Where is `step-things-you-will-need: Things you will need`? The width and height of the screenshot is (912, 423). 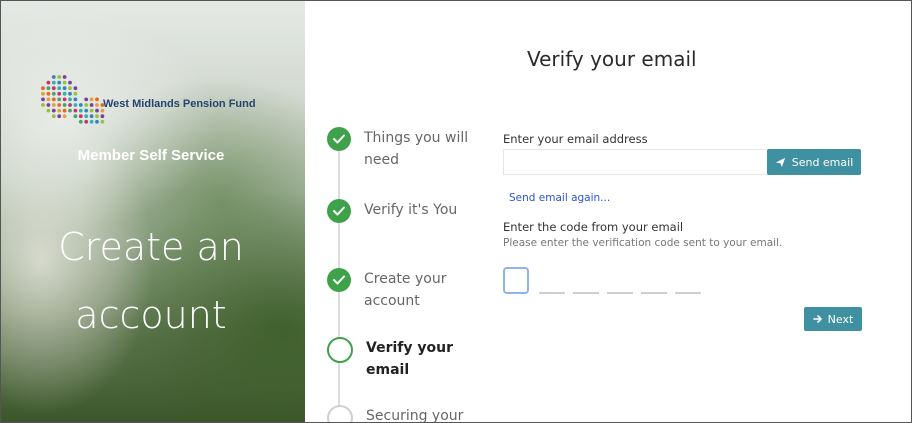
step-things-you-will-need: Things you will need is located at coordinates (404, 149).